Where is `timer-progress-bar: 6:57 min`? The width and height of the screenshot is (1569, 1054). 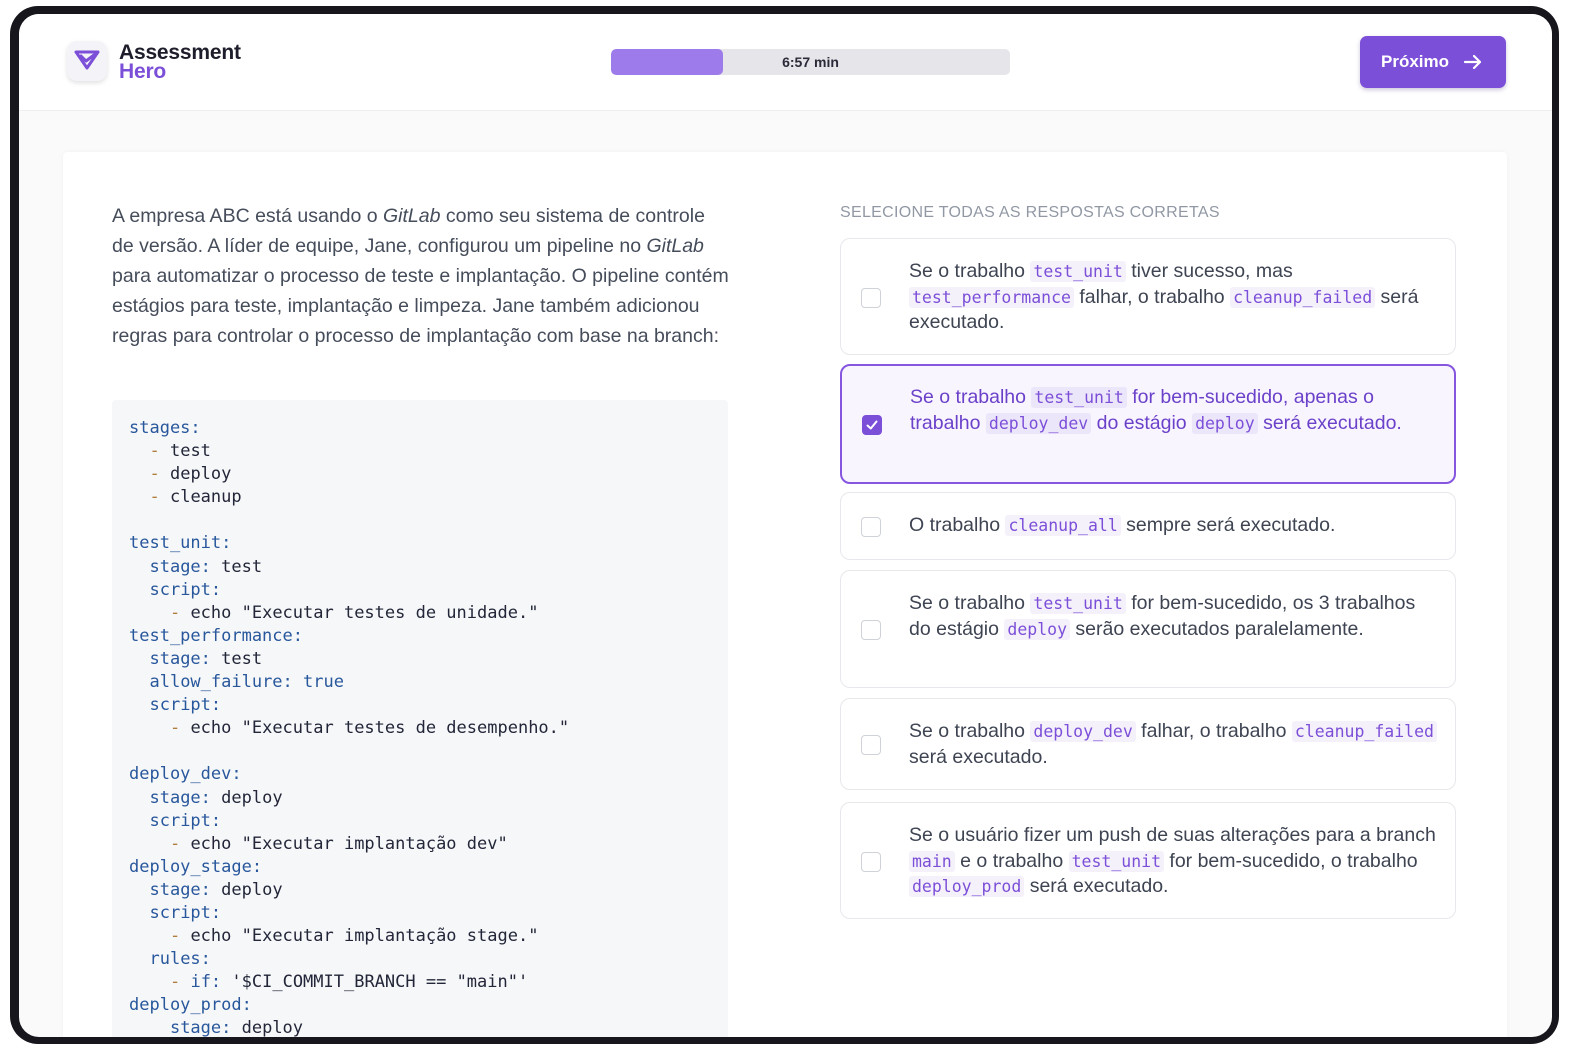 timer-progress-bar: 6:57 min is located at coordinates (810, 62).